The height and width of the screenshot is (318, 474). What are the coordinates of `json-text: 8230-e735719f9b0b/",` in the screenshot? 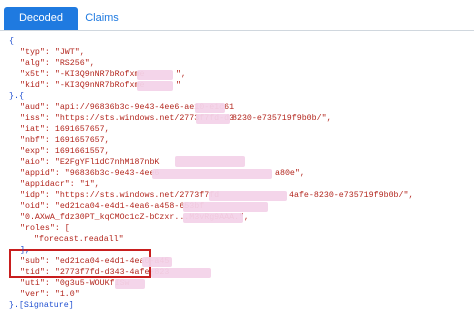 It's located at (282, 118).